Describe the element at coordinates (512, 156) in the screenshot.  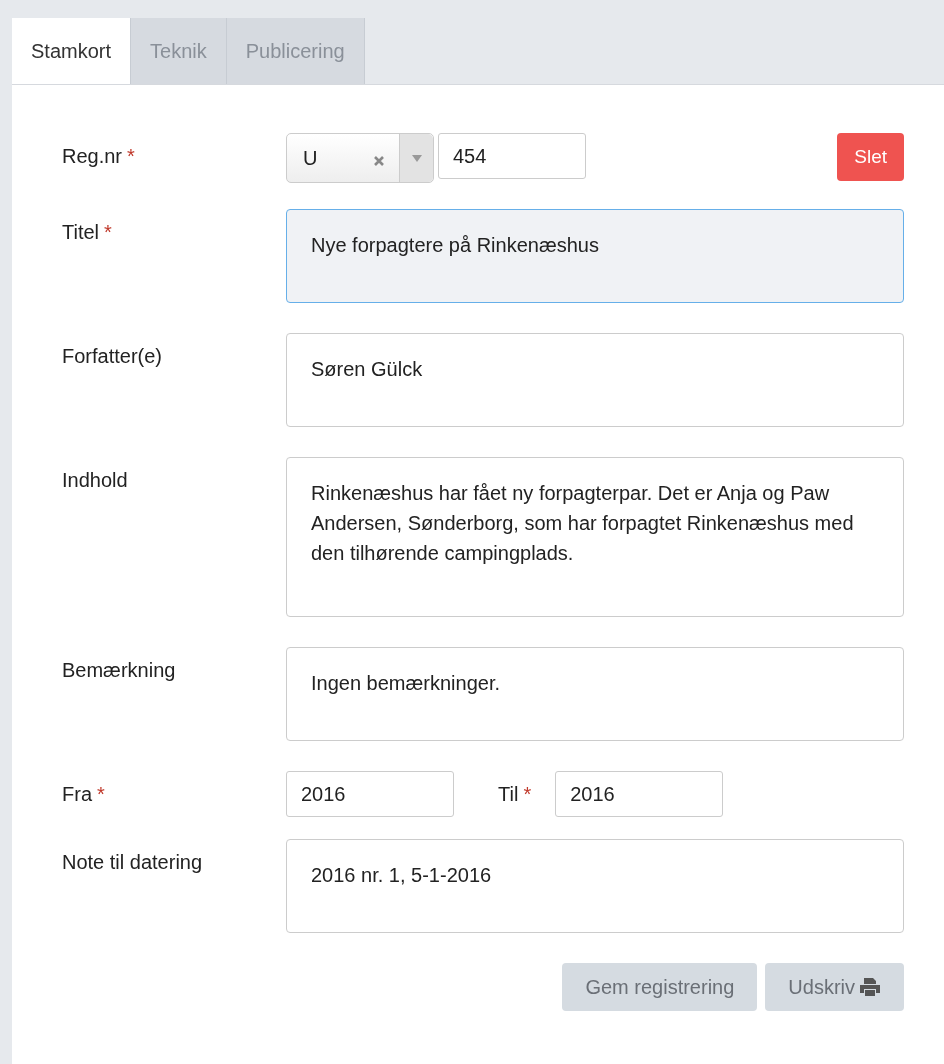
I see `number-field: 454` at that location.